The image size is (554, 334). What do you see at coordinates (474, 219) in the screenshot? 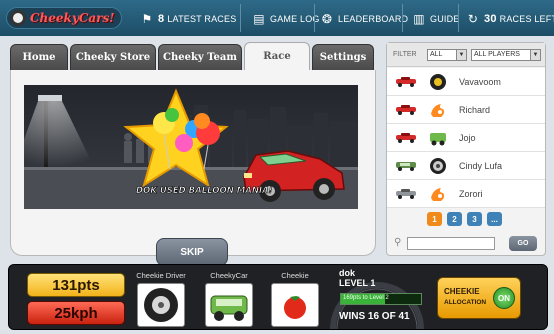
I see `page-3-button: 3` at bounding box center [474, 219].